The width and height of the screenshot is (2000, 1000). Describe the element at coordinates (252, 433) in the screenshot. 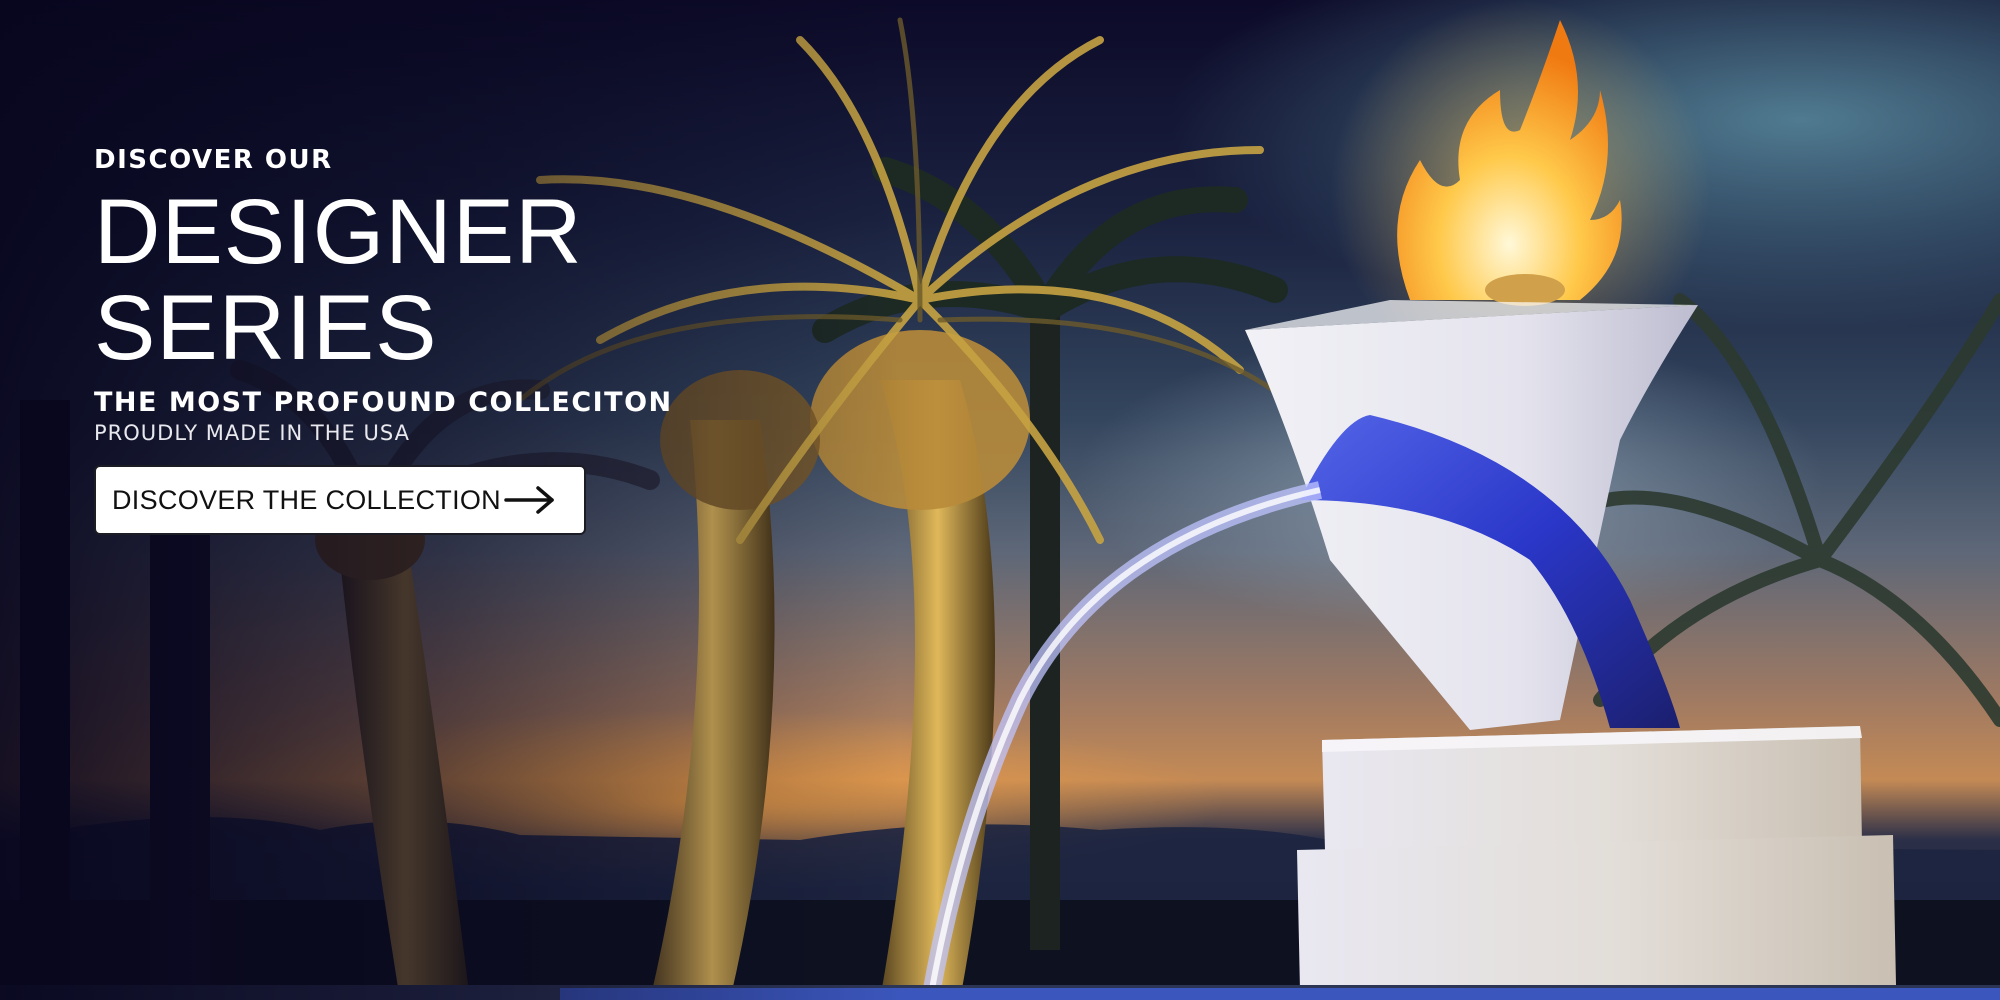

I see `hero-subline: PROUDLY MADE IN THE USA` at that location.